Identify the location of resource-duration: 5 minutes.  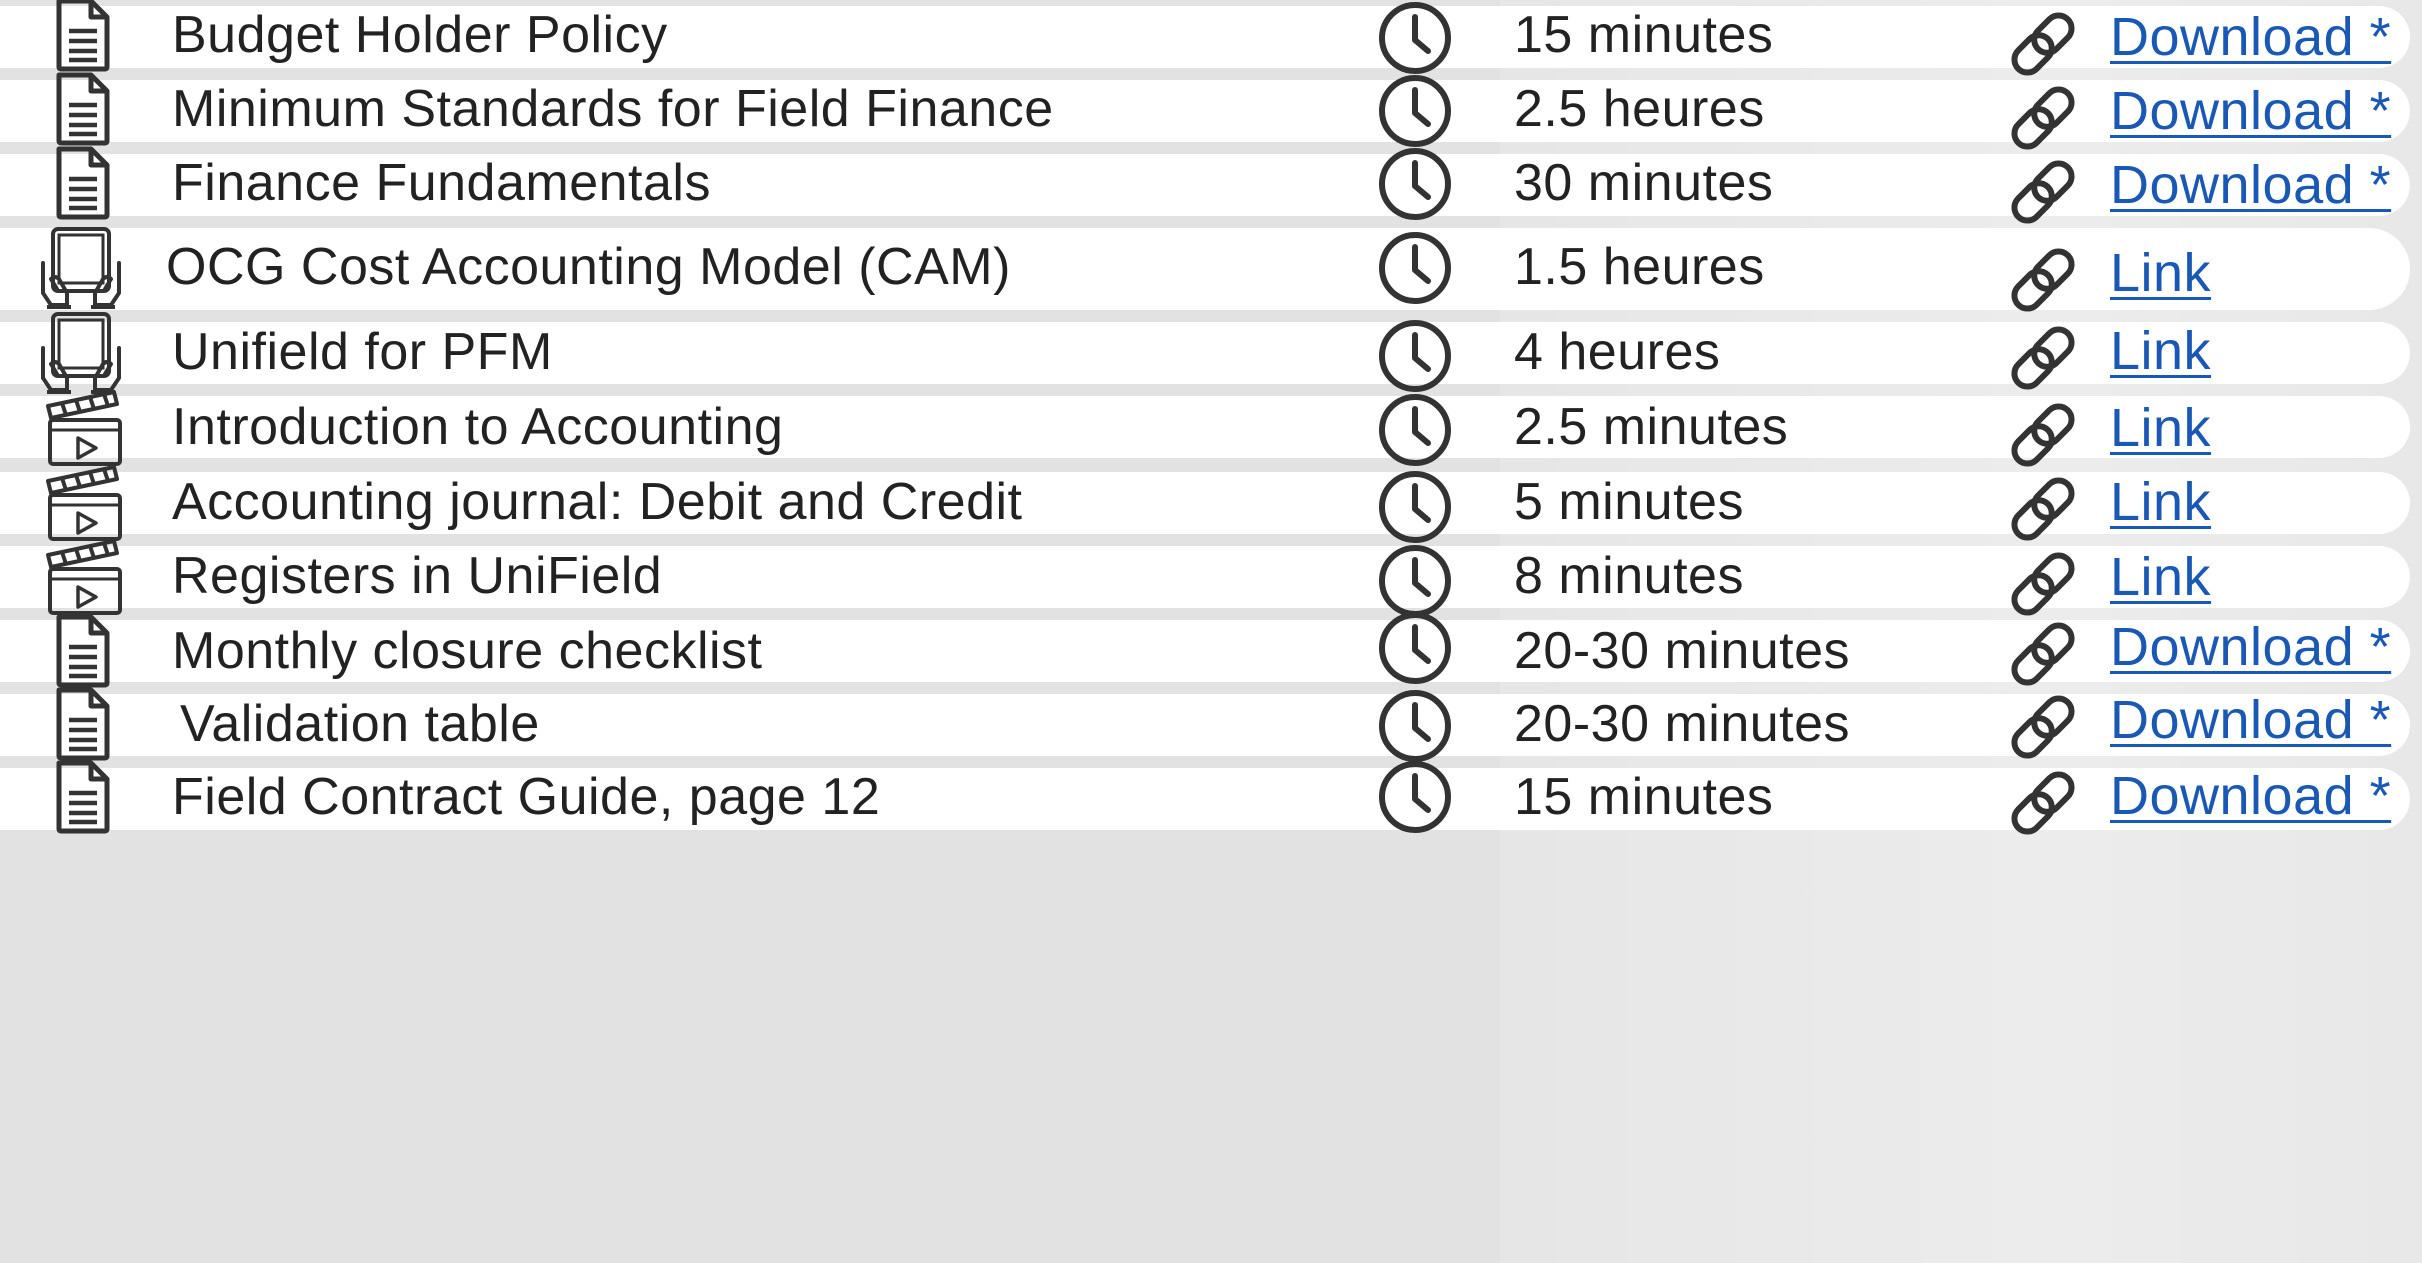
(1629, 502).